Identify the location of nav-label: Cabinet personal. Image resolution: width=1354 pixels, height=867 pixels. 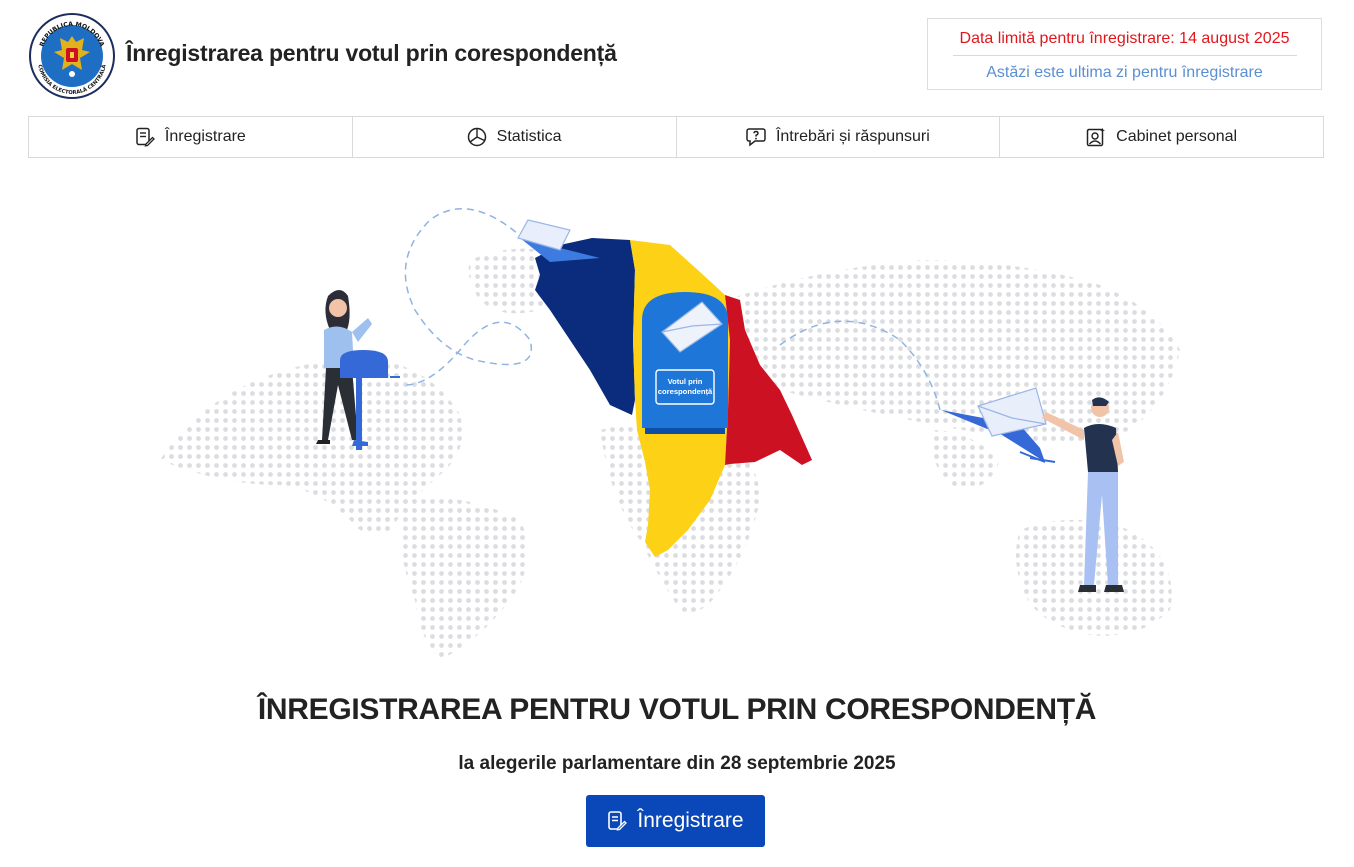
(1177, 136).